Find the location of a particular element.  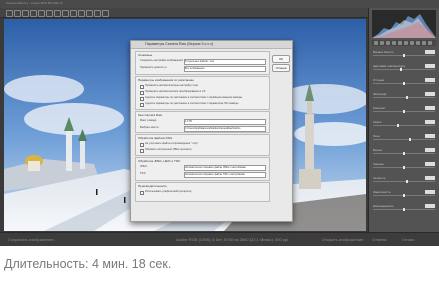

slider-label: Контраст is located at coordinates (379, 108).